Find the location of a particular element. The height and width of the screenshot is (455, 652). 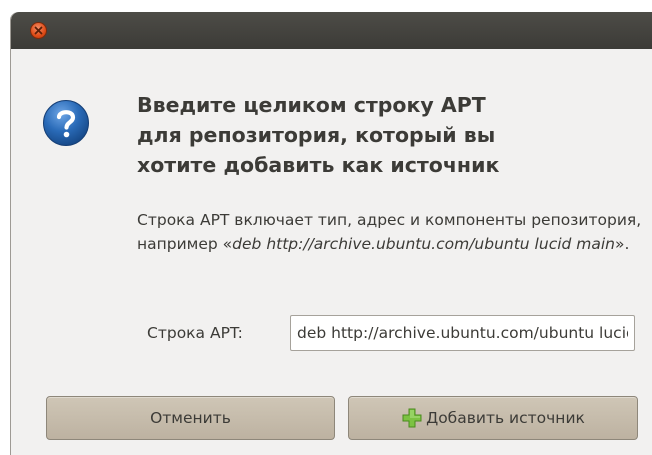

plus-icon is located at coordinates (412, 418).